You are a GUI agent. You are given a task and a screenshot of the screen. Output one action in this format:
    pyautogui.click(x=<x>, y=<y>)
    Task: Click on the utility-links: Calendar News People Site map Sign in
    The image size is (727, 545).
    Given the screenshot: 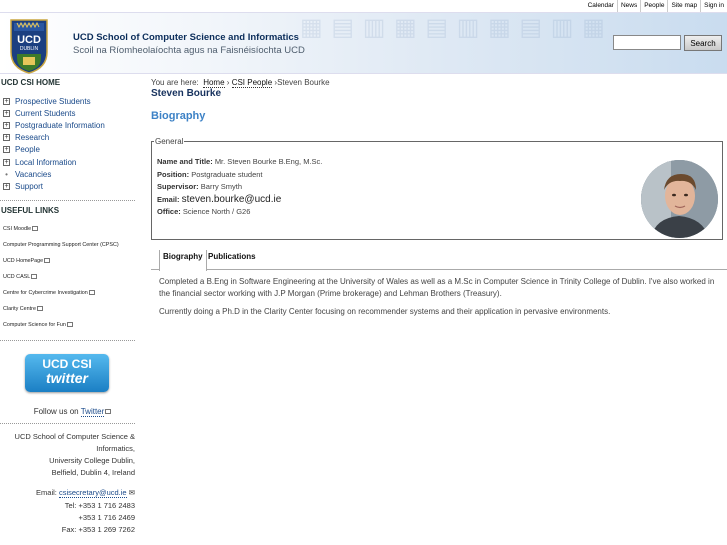 What is the action you would take?
    pyautogui.click(x=656, y=6)
    